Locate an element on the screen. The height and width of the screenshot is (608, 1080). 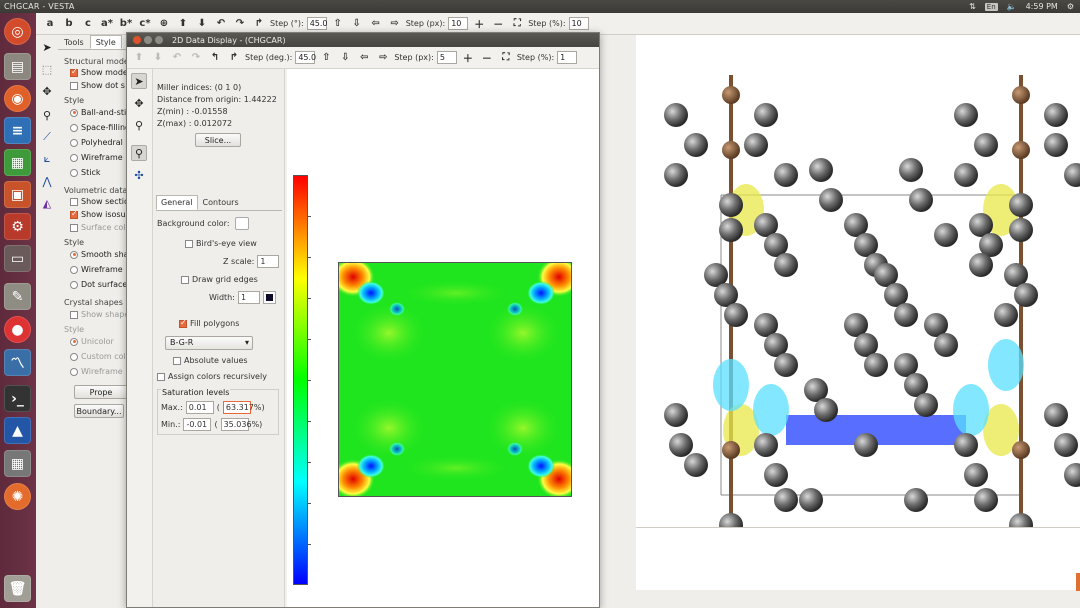
tab-general: General is located at coordinates (177, 202).